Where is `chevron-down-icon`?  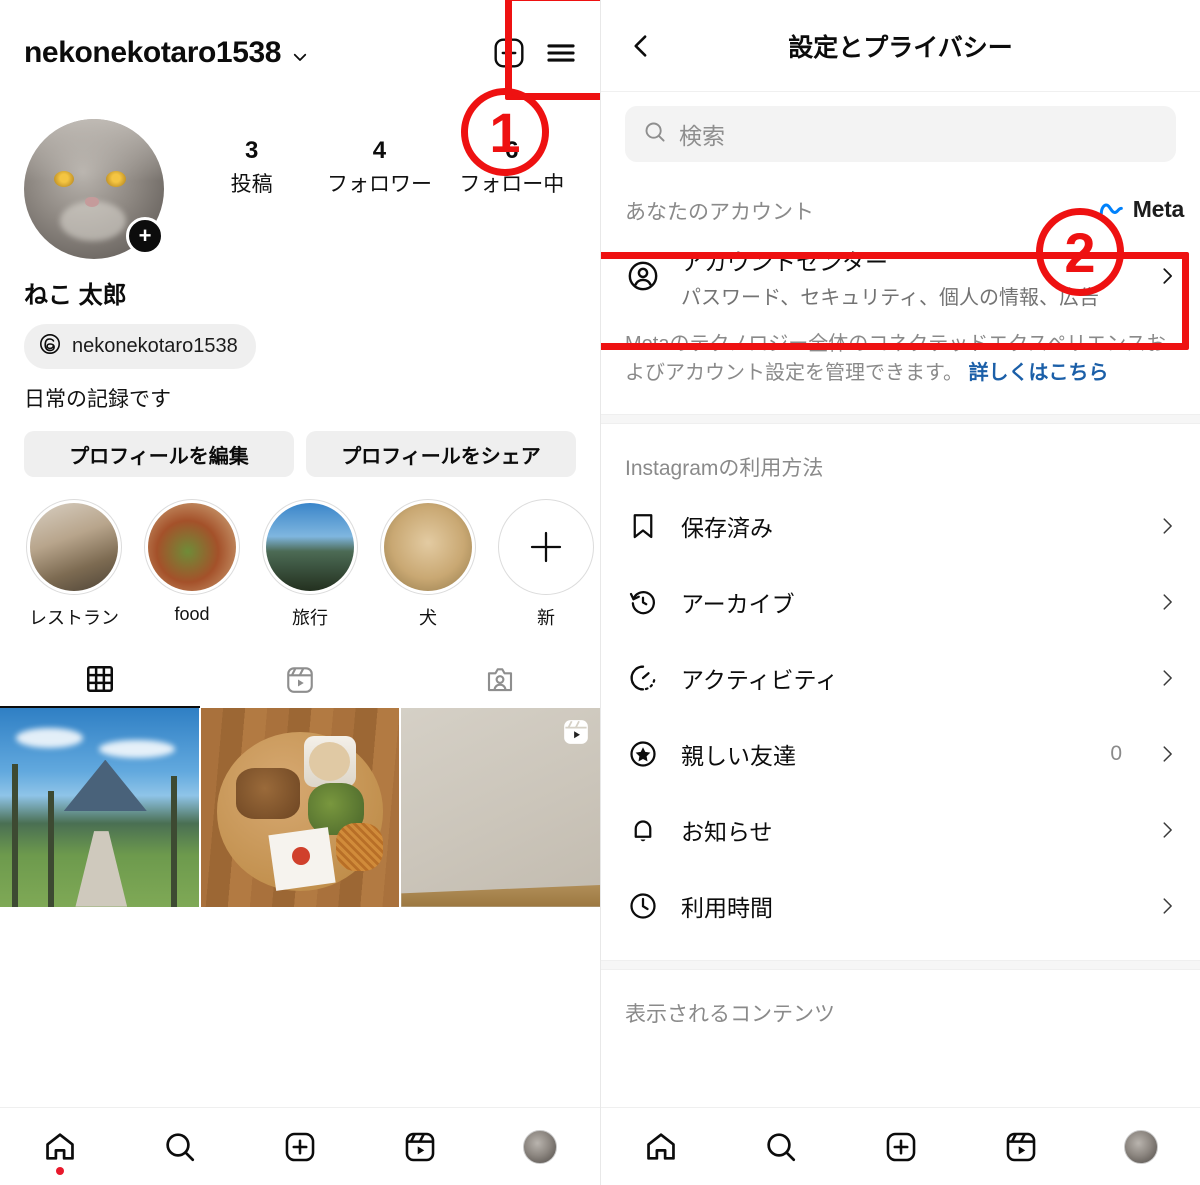
chevron-down-icon is located at coordinates (300, 57).